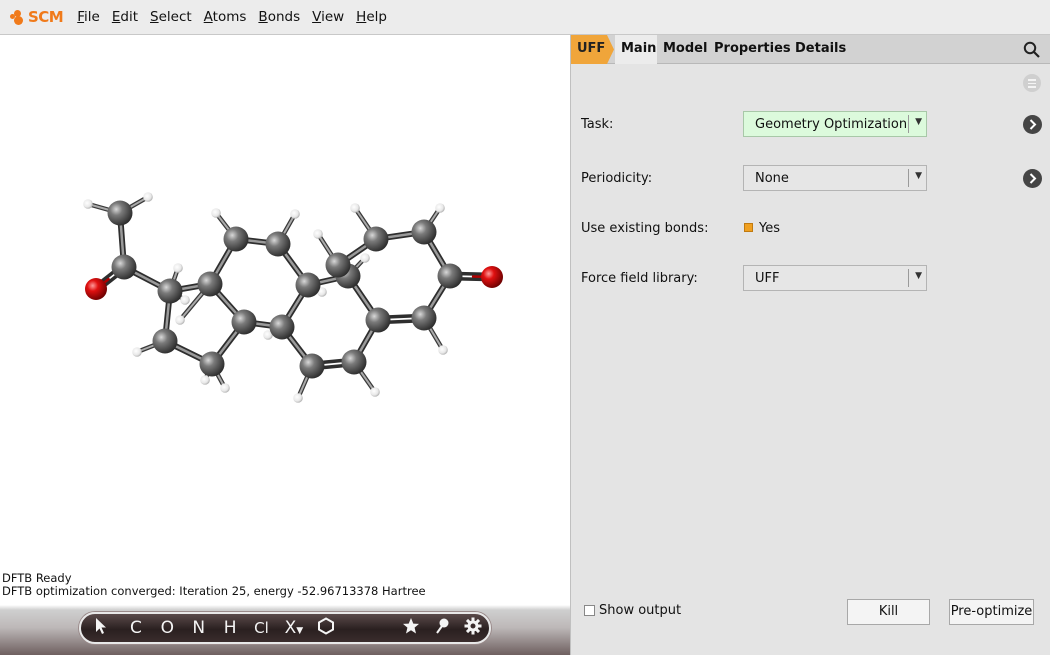 Image resolution: width=1050 pixels, height=655 pixels. What do you see at coordinates (279, 17) in the screenshot?
I see `menu-bonds: Bonds` at bounding box center [279, 17].